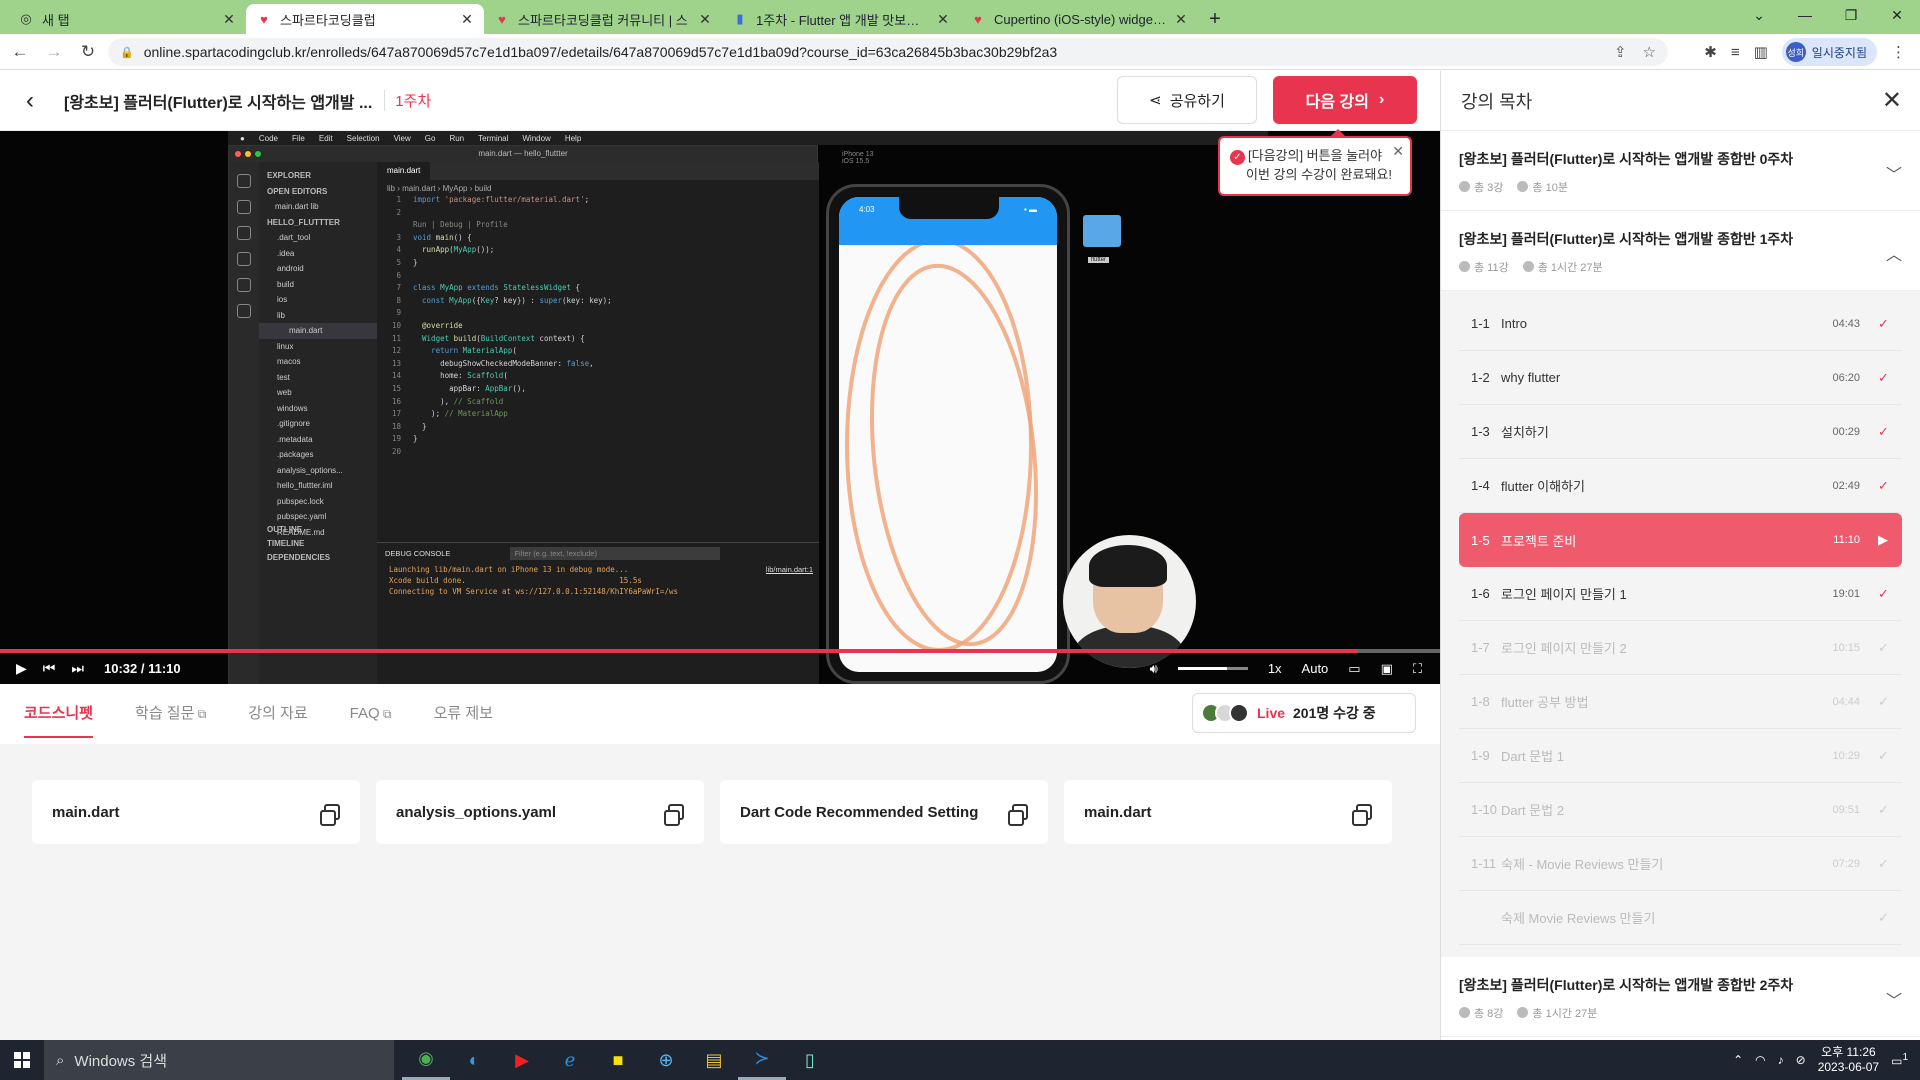  Describe the element at coordinates (1680, 918) in the screenshot. I see `lesson-item: 숙제 Movie Reviews 만들기 ✓` at that location.